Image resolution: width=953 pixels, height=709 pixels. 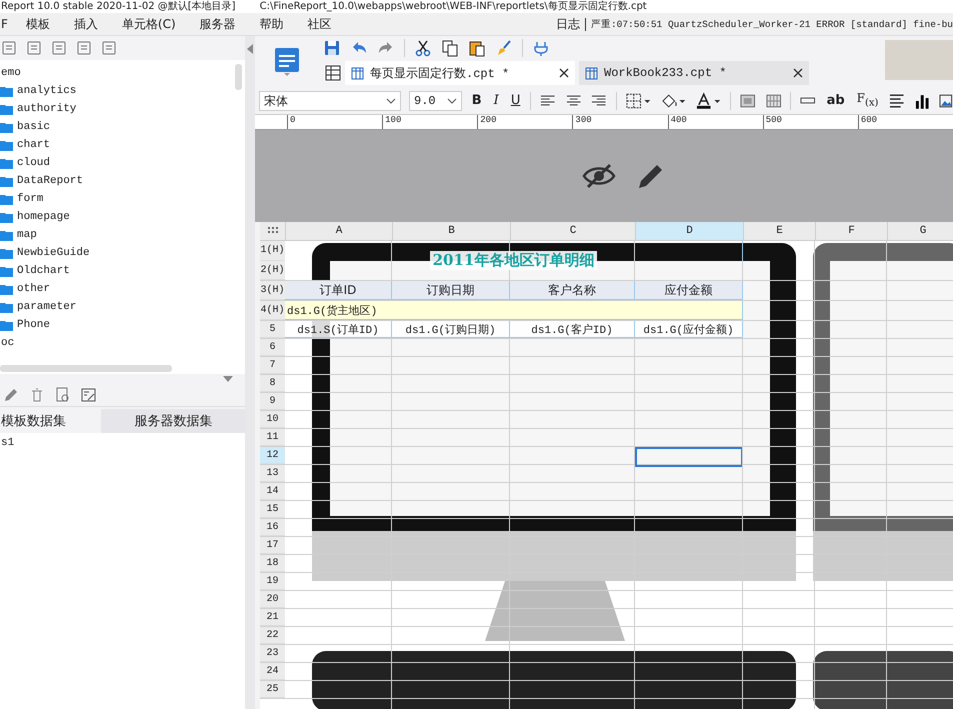 What do you see at coordinates (332, 48) in the screenshot?
I see `save-icon` at bounding box center [332, 48].